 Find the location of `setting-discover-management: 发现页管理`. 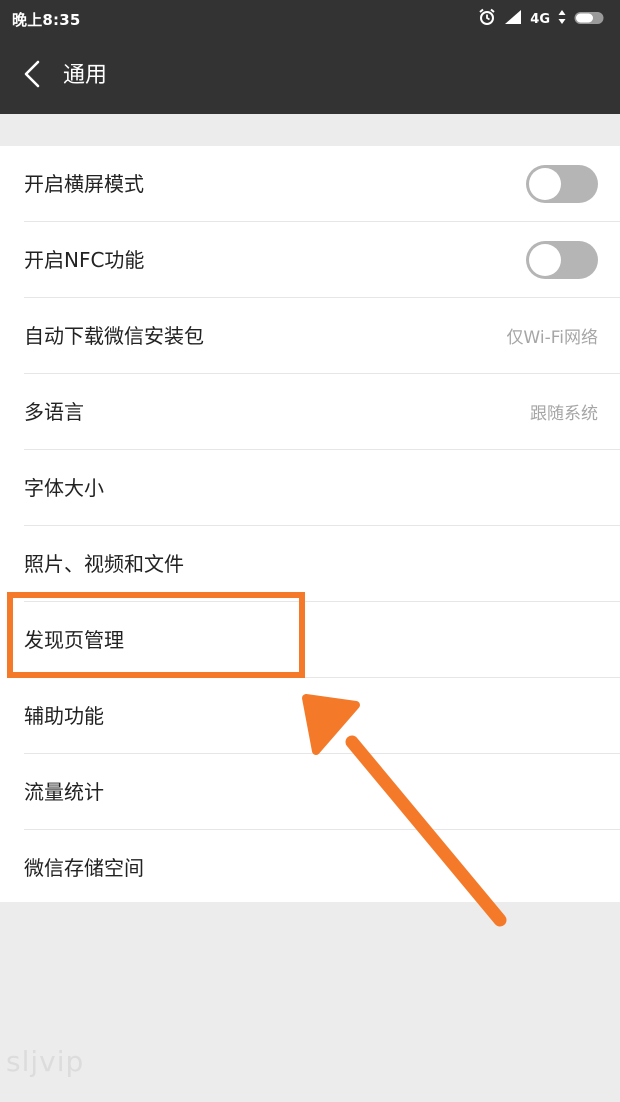

setting-discover-management: 发现页管理 is located at coordinates (322, 640).